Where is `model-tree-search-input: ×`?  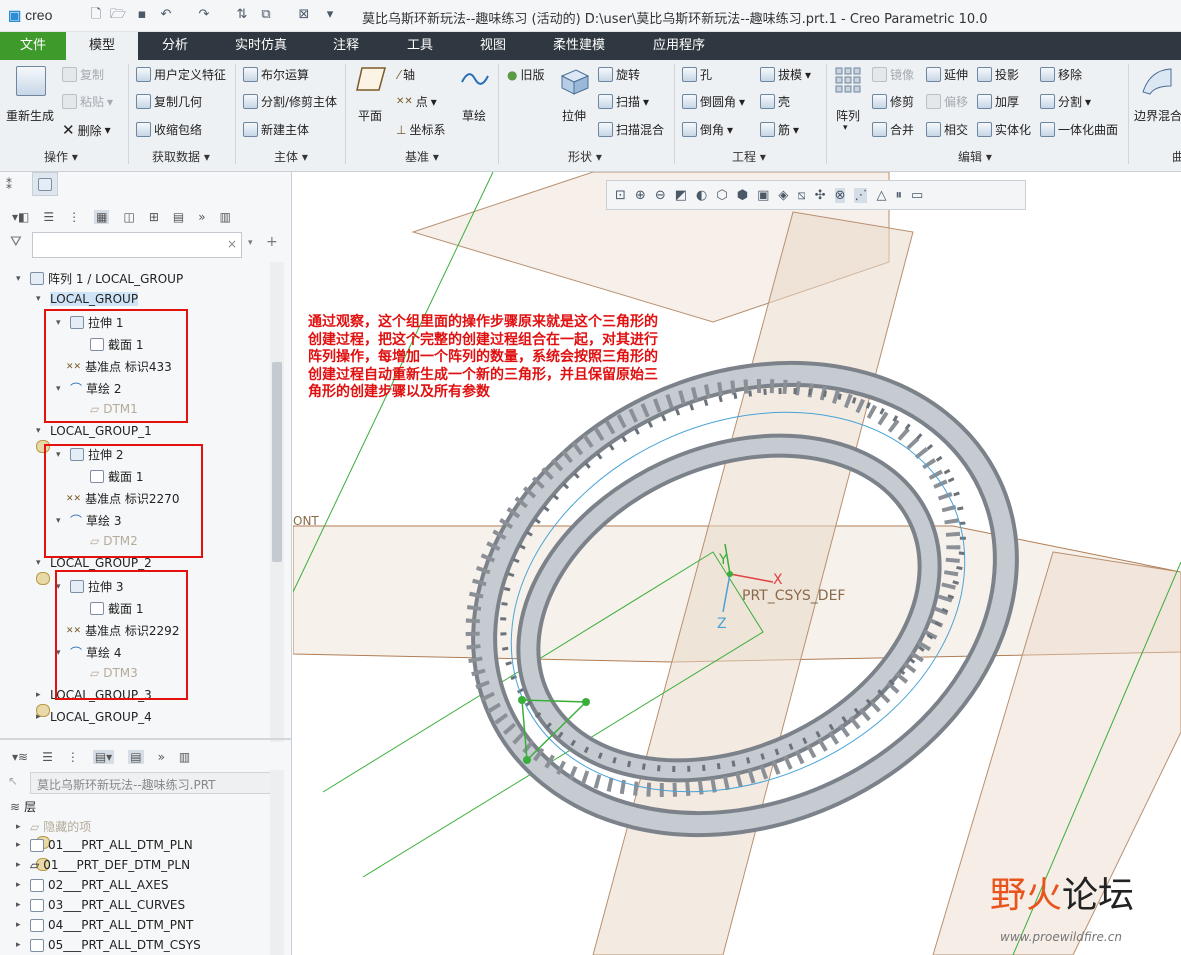
model-tree-search-input: × is located at coordinates (137, 245).